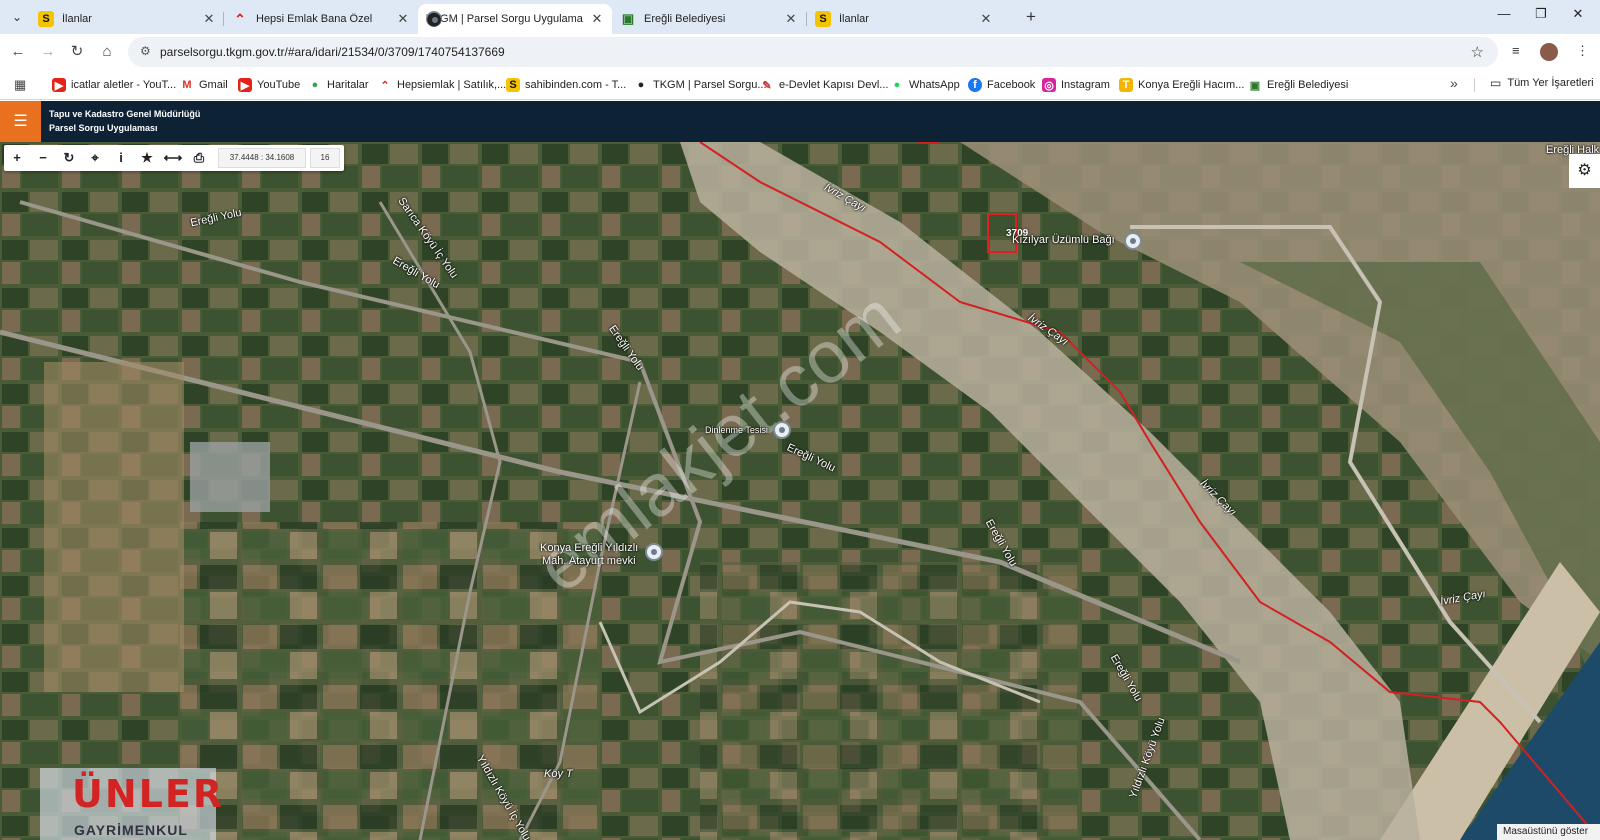 This screenshot has width=1600, height=840. Describe the element at coordinates (17, 17) in the screenshot. I see `tab-search-icon: ⌄` at that location.